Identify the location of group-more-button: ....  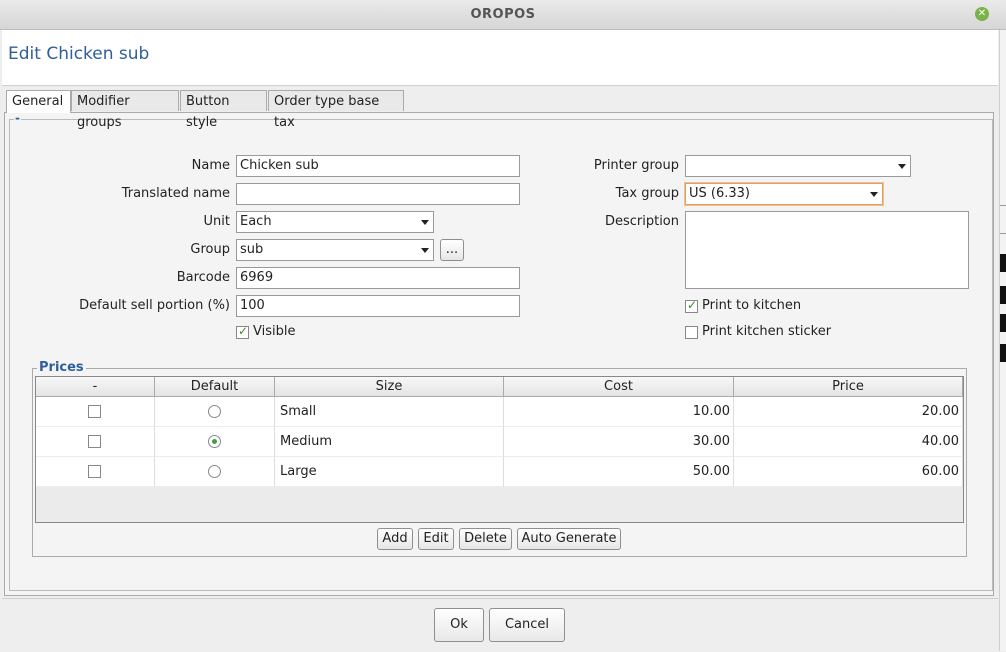
(452, 250).